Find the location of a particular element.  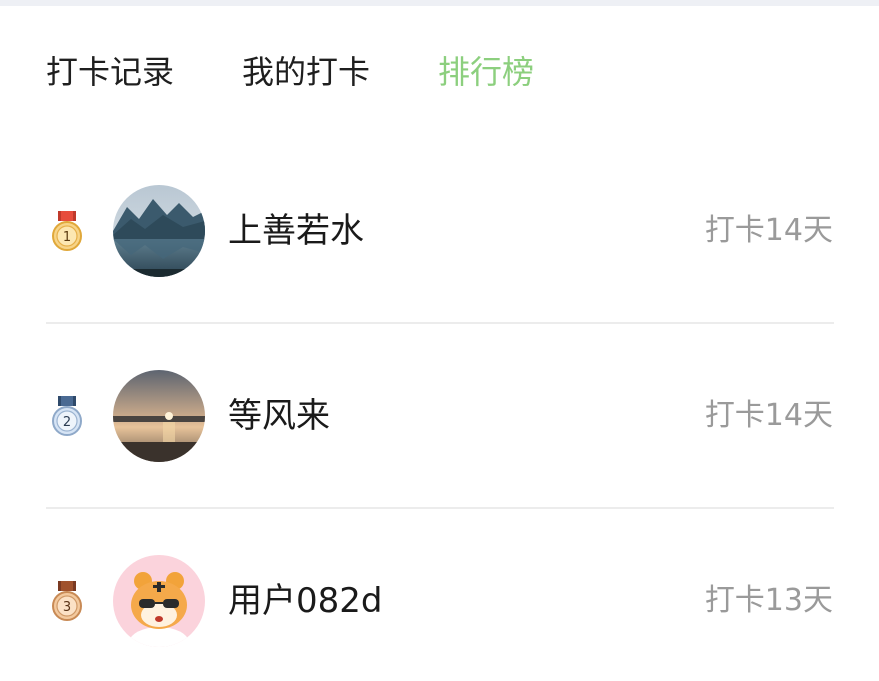

sunset-lake-avatar is located at coordinates (159, 416).